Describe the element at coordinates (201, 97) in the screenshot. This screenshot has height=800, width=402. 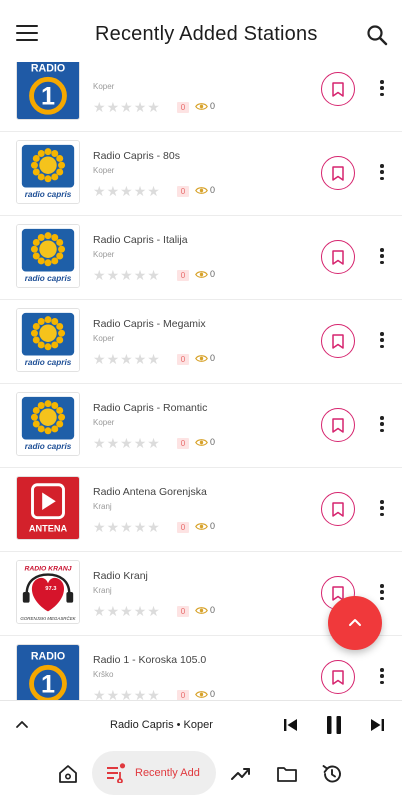
I see `station-row: RADIO 1 Koper ★ ★ ★ ★ ★ 0 0` at that location.